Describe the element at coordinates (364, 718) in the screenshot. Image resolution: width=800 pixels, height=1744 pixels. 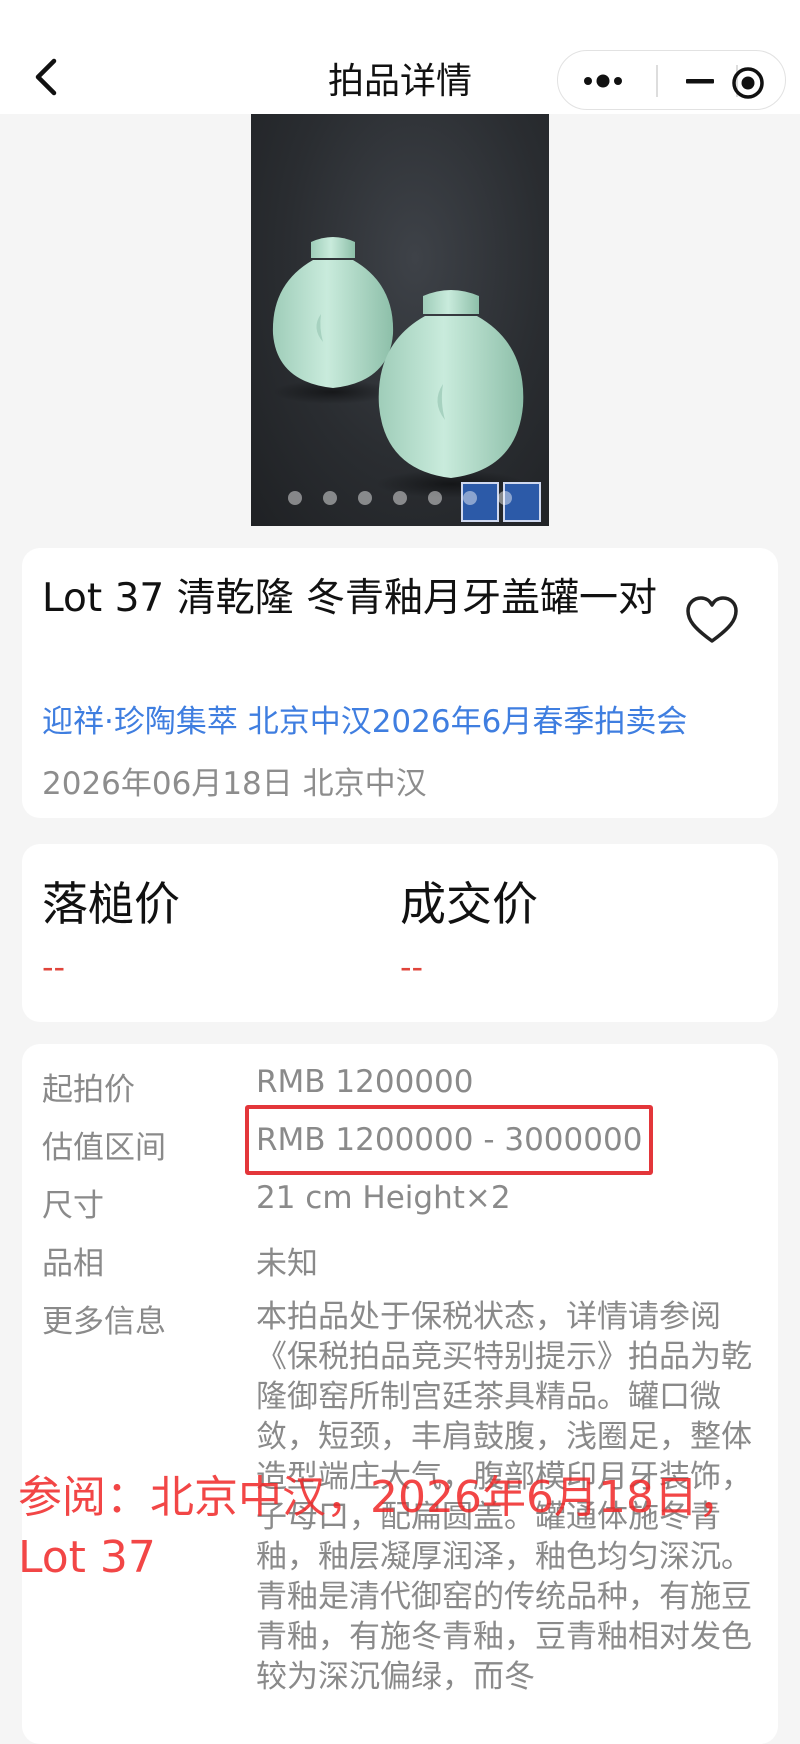
I see `sale-name-link: 迎祥·珍陶集萃 北京中汉2026年6月春季拍卖会` at that location.